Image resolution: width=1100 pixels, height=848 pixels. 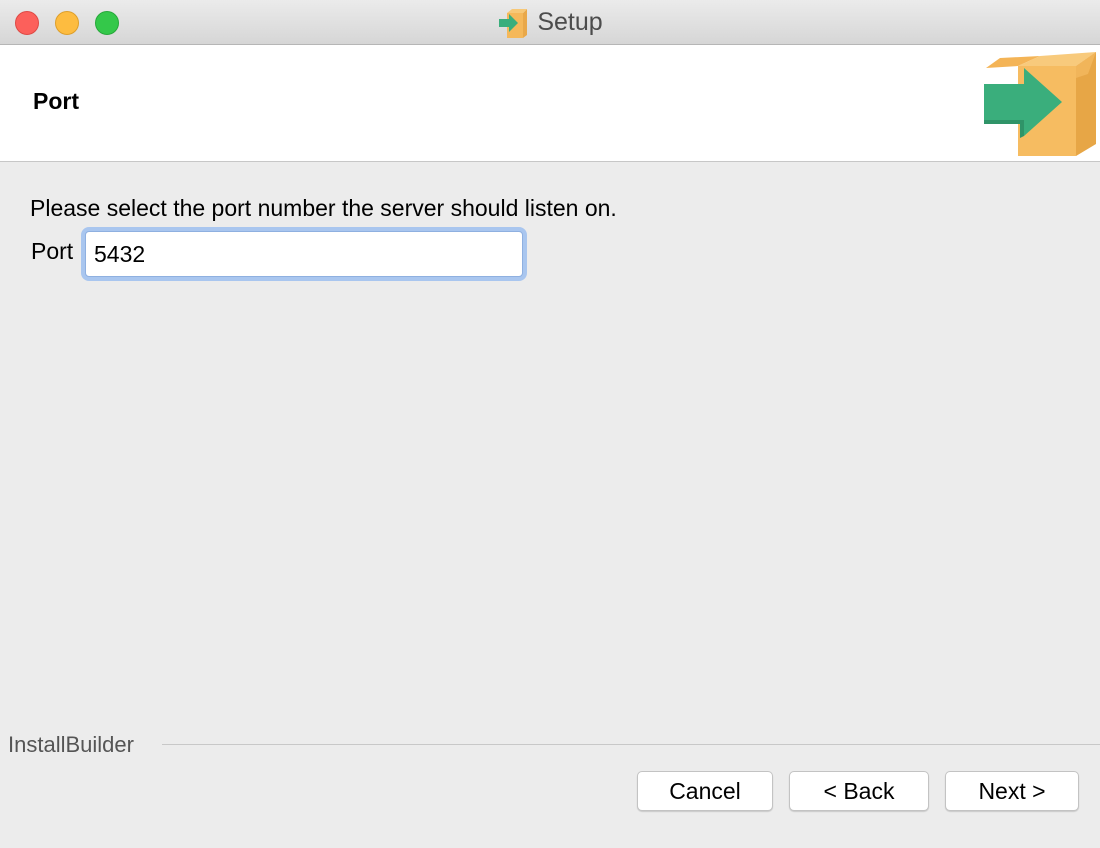 I want to click on footer-divider, so click(x=631, y=744).